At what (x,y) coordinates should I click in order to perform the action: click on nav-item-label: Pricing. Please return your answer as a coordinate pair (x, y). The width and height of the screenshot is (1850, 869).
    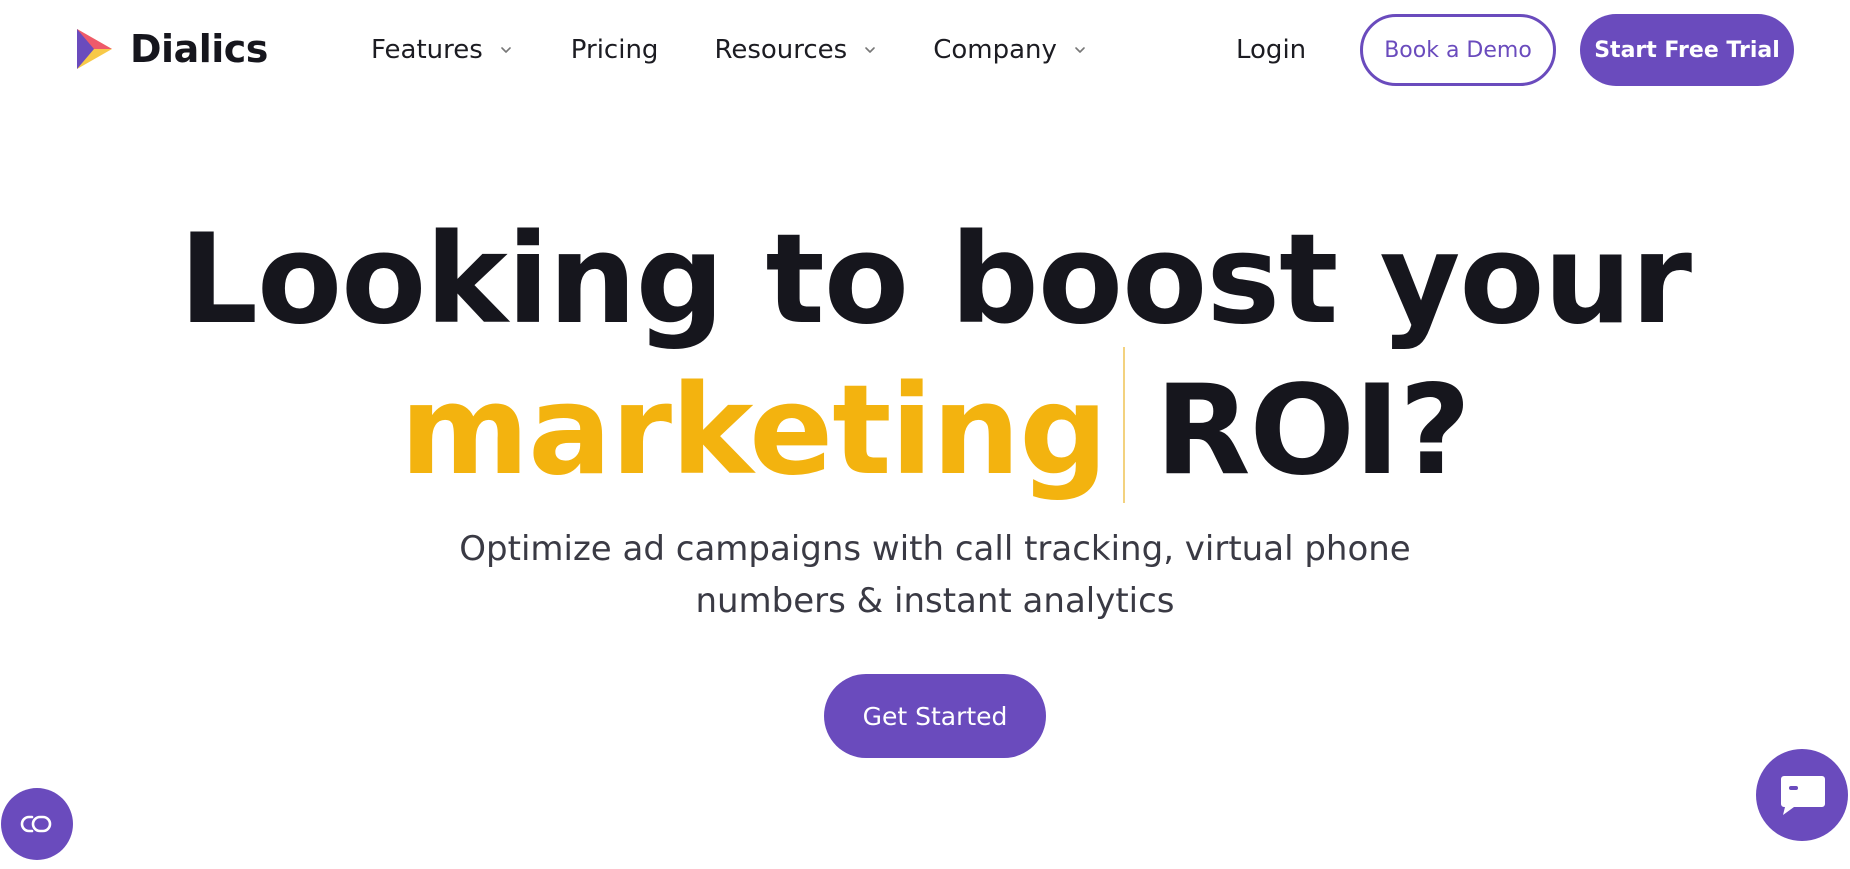
    Looking at the image, I should click on (614, 50).